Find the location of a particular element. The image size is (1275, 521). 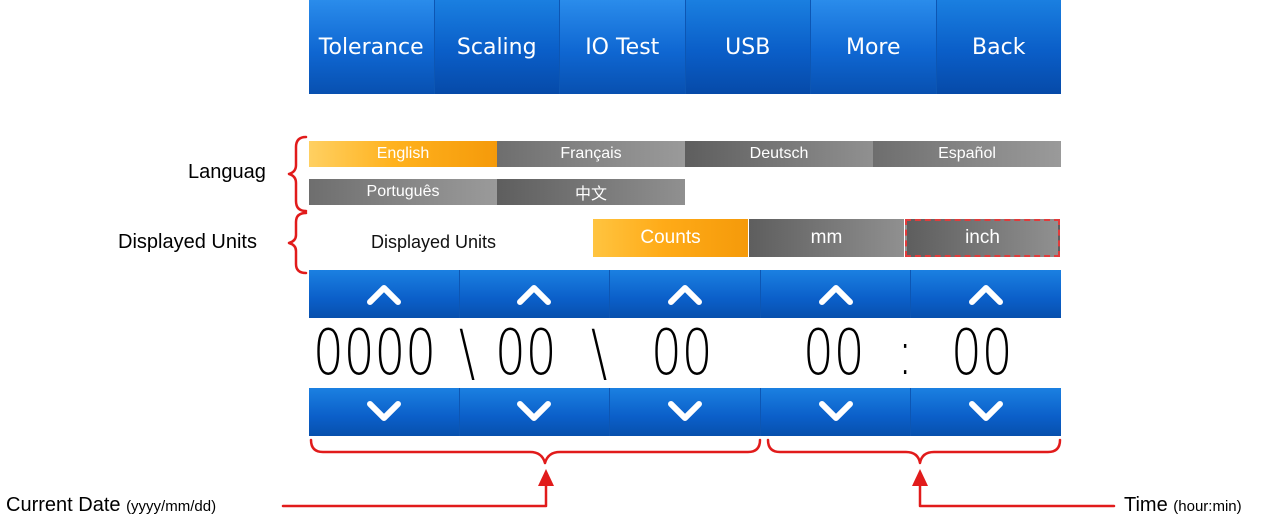

hour-up-button is located at coordinates (836, 294).